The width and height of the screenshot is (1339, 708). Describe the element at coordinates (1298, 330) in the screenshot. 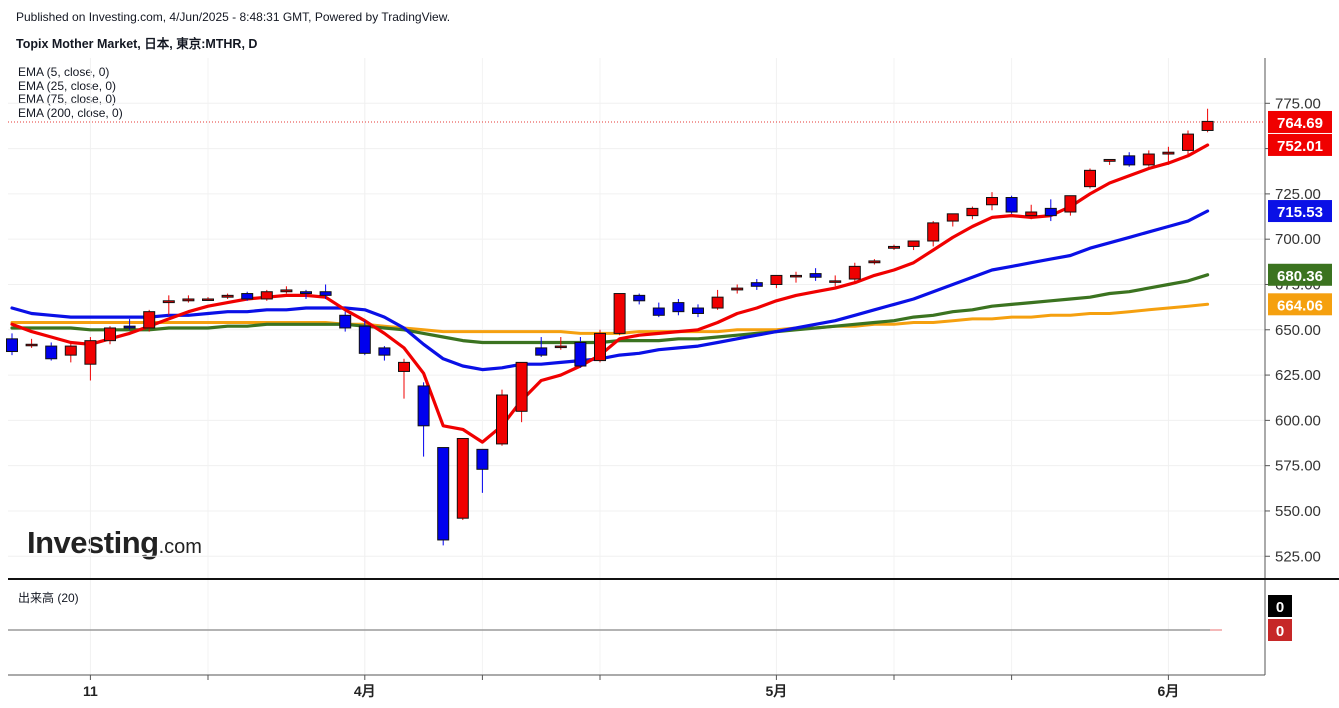

I see `y-tick-label: 650.00` at that location.